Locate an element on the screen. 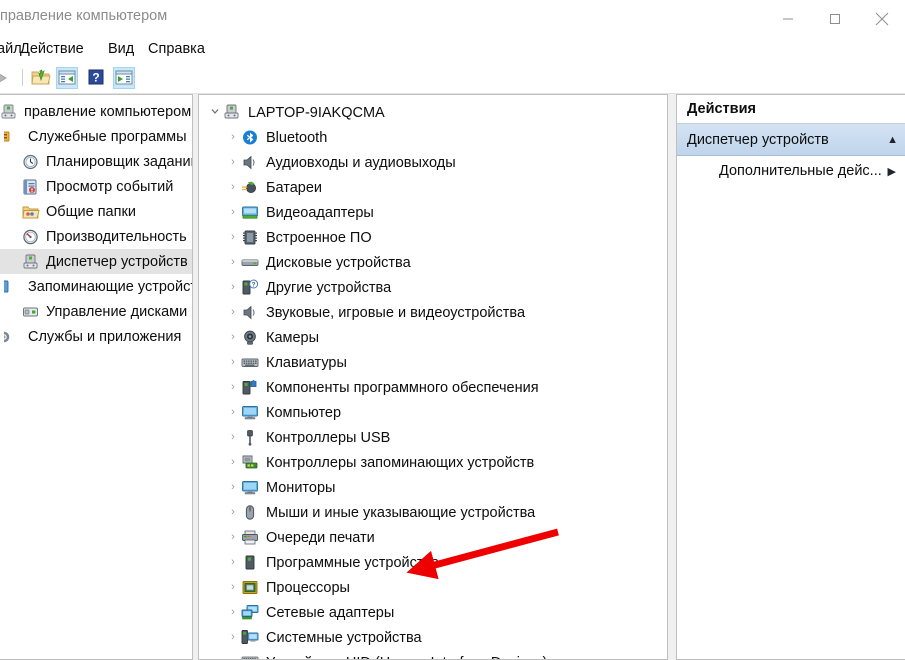  sidebar-item-performance: Производительность is located at coordinates (96, 236).